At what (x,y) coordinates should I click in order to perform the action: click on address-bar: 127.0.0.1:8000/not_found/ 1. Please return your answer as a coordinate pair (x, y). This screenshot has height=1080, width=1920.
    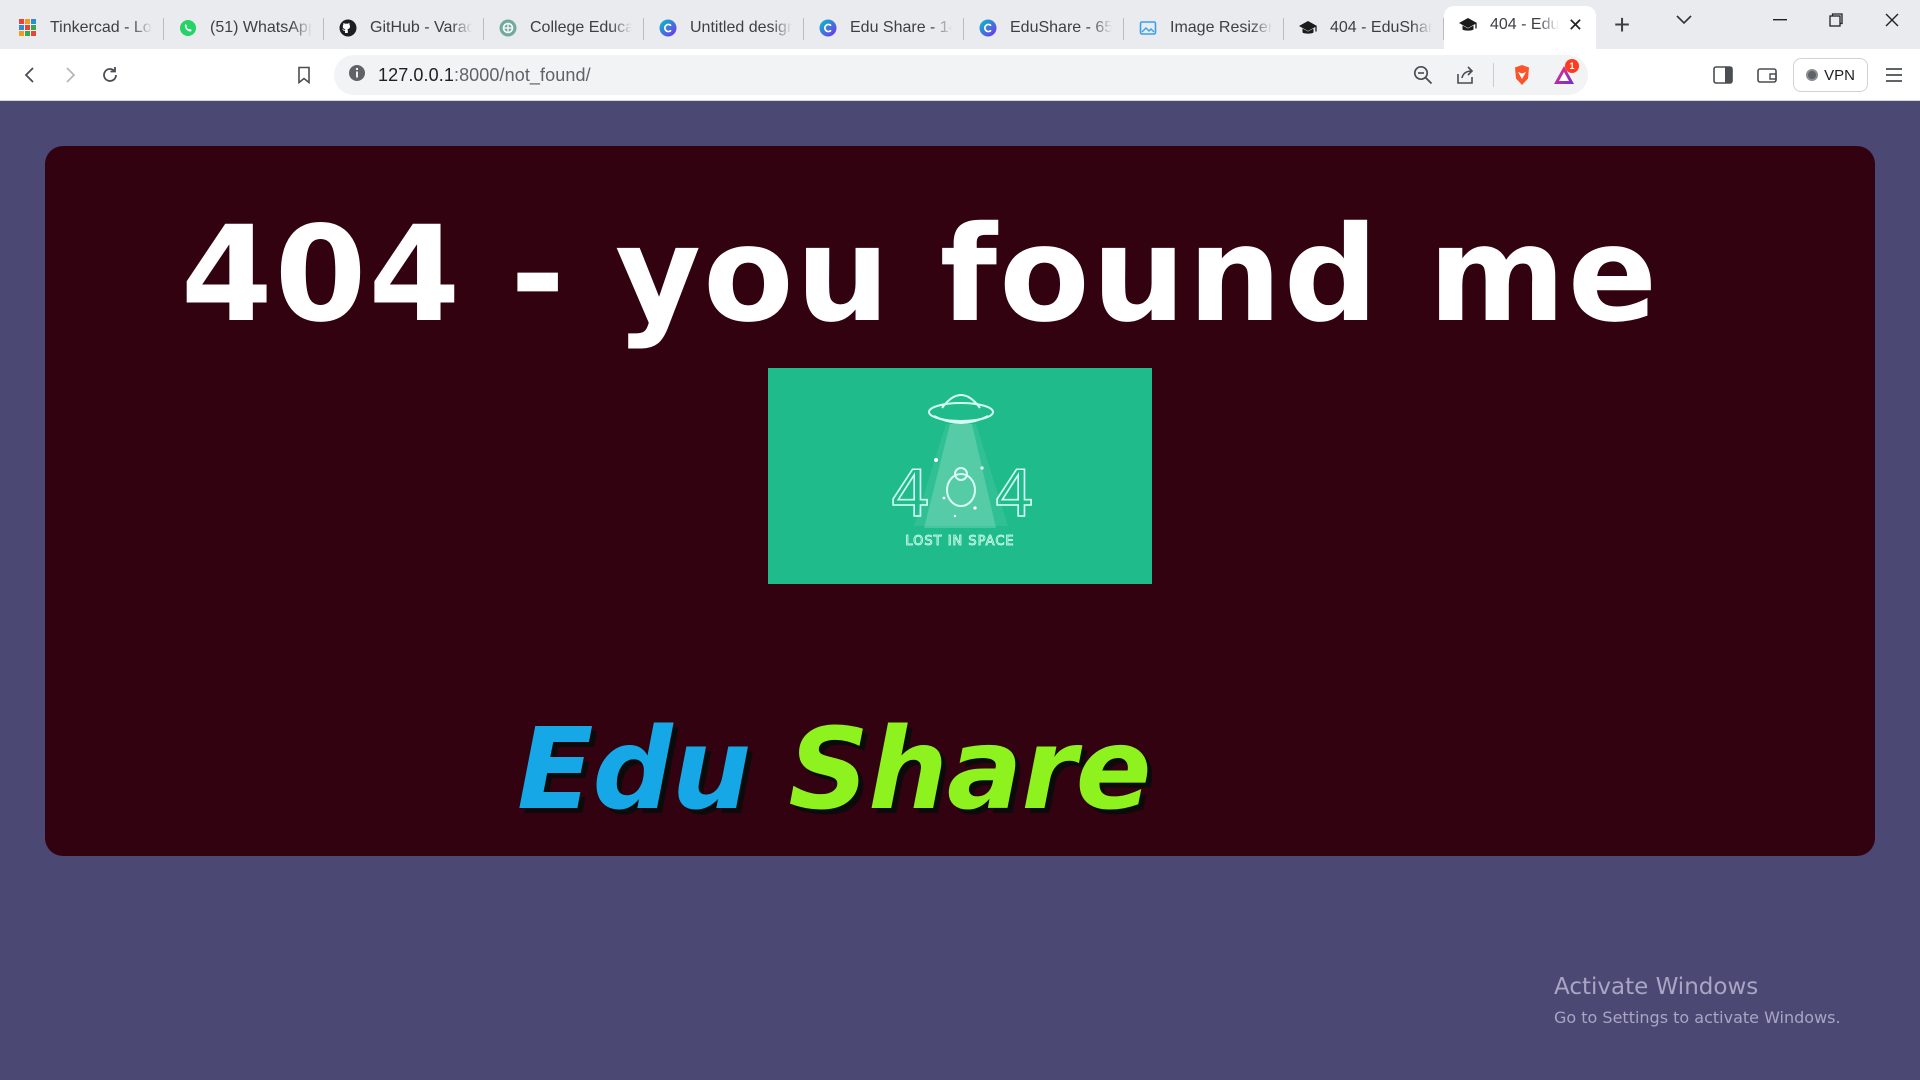
    Looking at the image, I should click on (961, 75).